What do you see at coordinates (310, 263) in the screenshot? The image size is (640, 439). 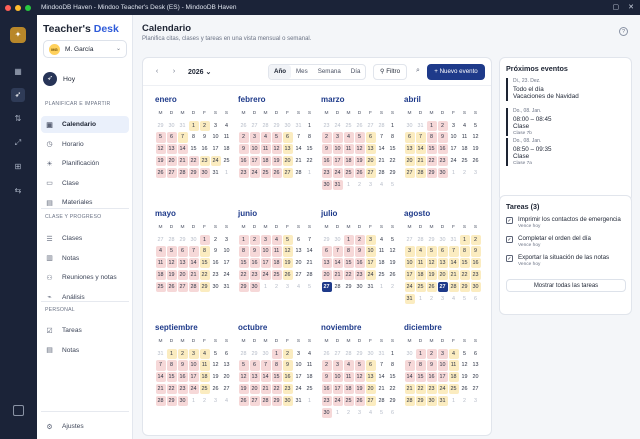 I see `calendar-day: 21` at bounding box center [310, 263].